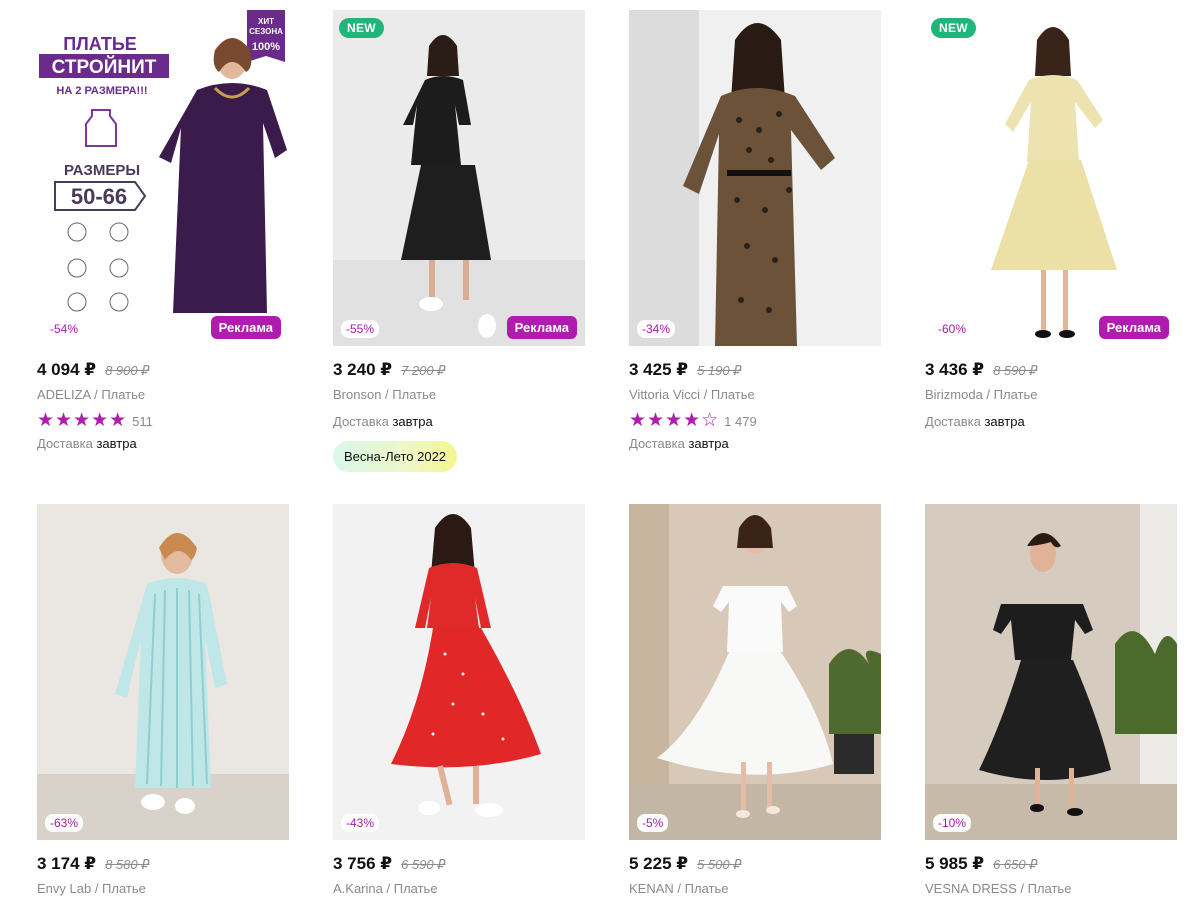 This screenshot has height=903, width=1187. I want to click on brand-line: ADELIZA / Платье, so click(163, 395).